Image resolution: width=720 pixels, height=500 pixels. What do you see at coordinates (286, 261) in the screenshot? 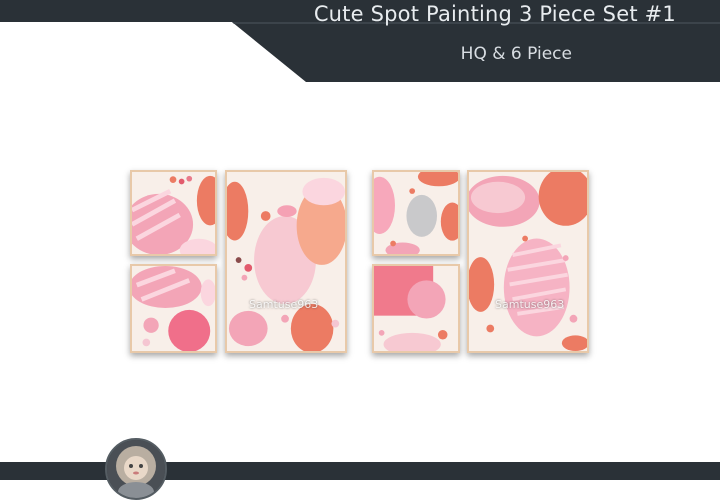
I see `left-large-frame: Samtuse963` at bounding box center [286, 261].